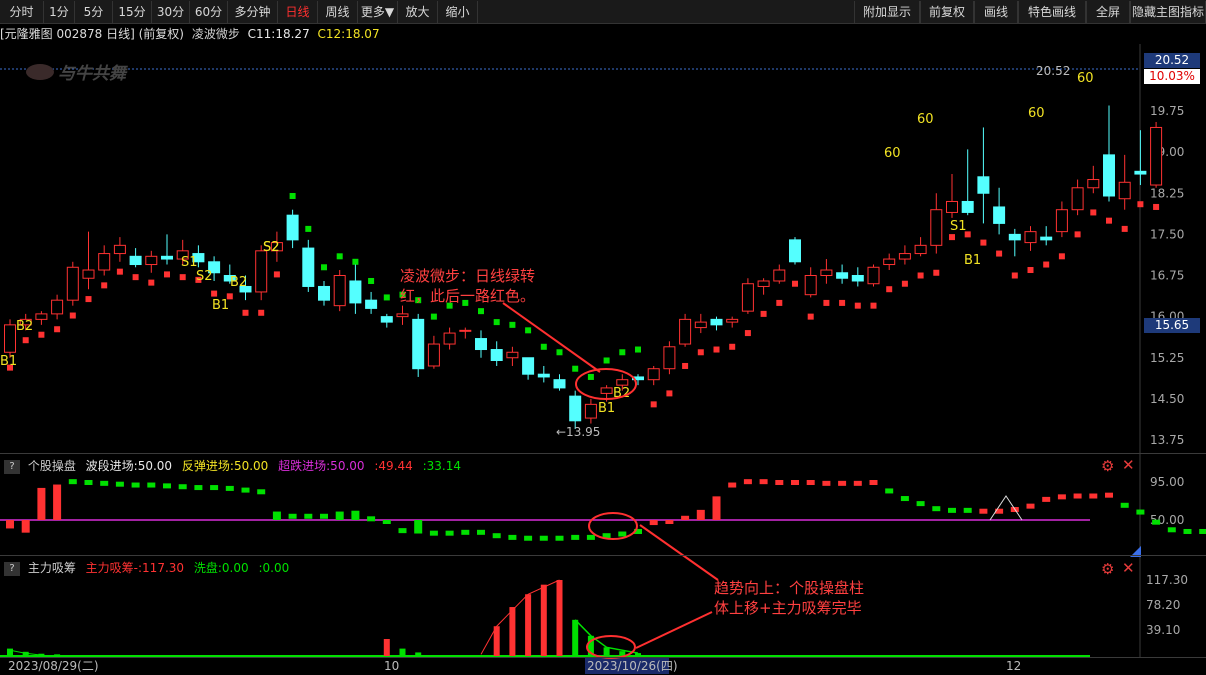  What do you see at coordinates (135, 568) in the screenshot?
I see `vol-v1: 主力吸筹-:117.30` at bounding box center [135, 568].